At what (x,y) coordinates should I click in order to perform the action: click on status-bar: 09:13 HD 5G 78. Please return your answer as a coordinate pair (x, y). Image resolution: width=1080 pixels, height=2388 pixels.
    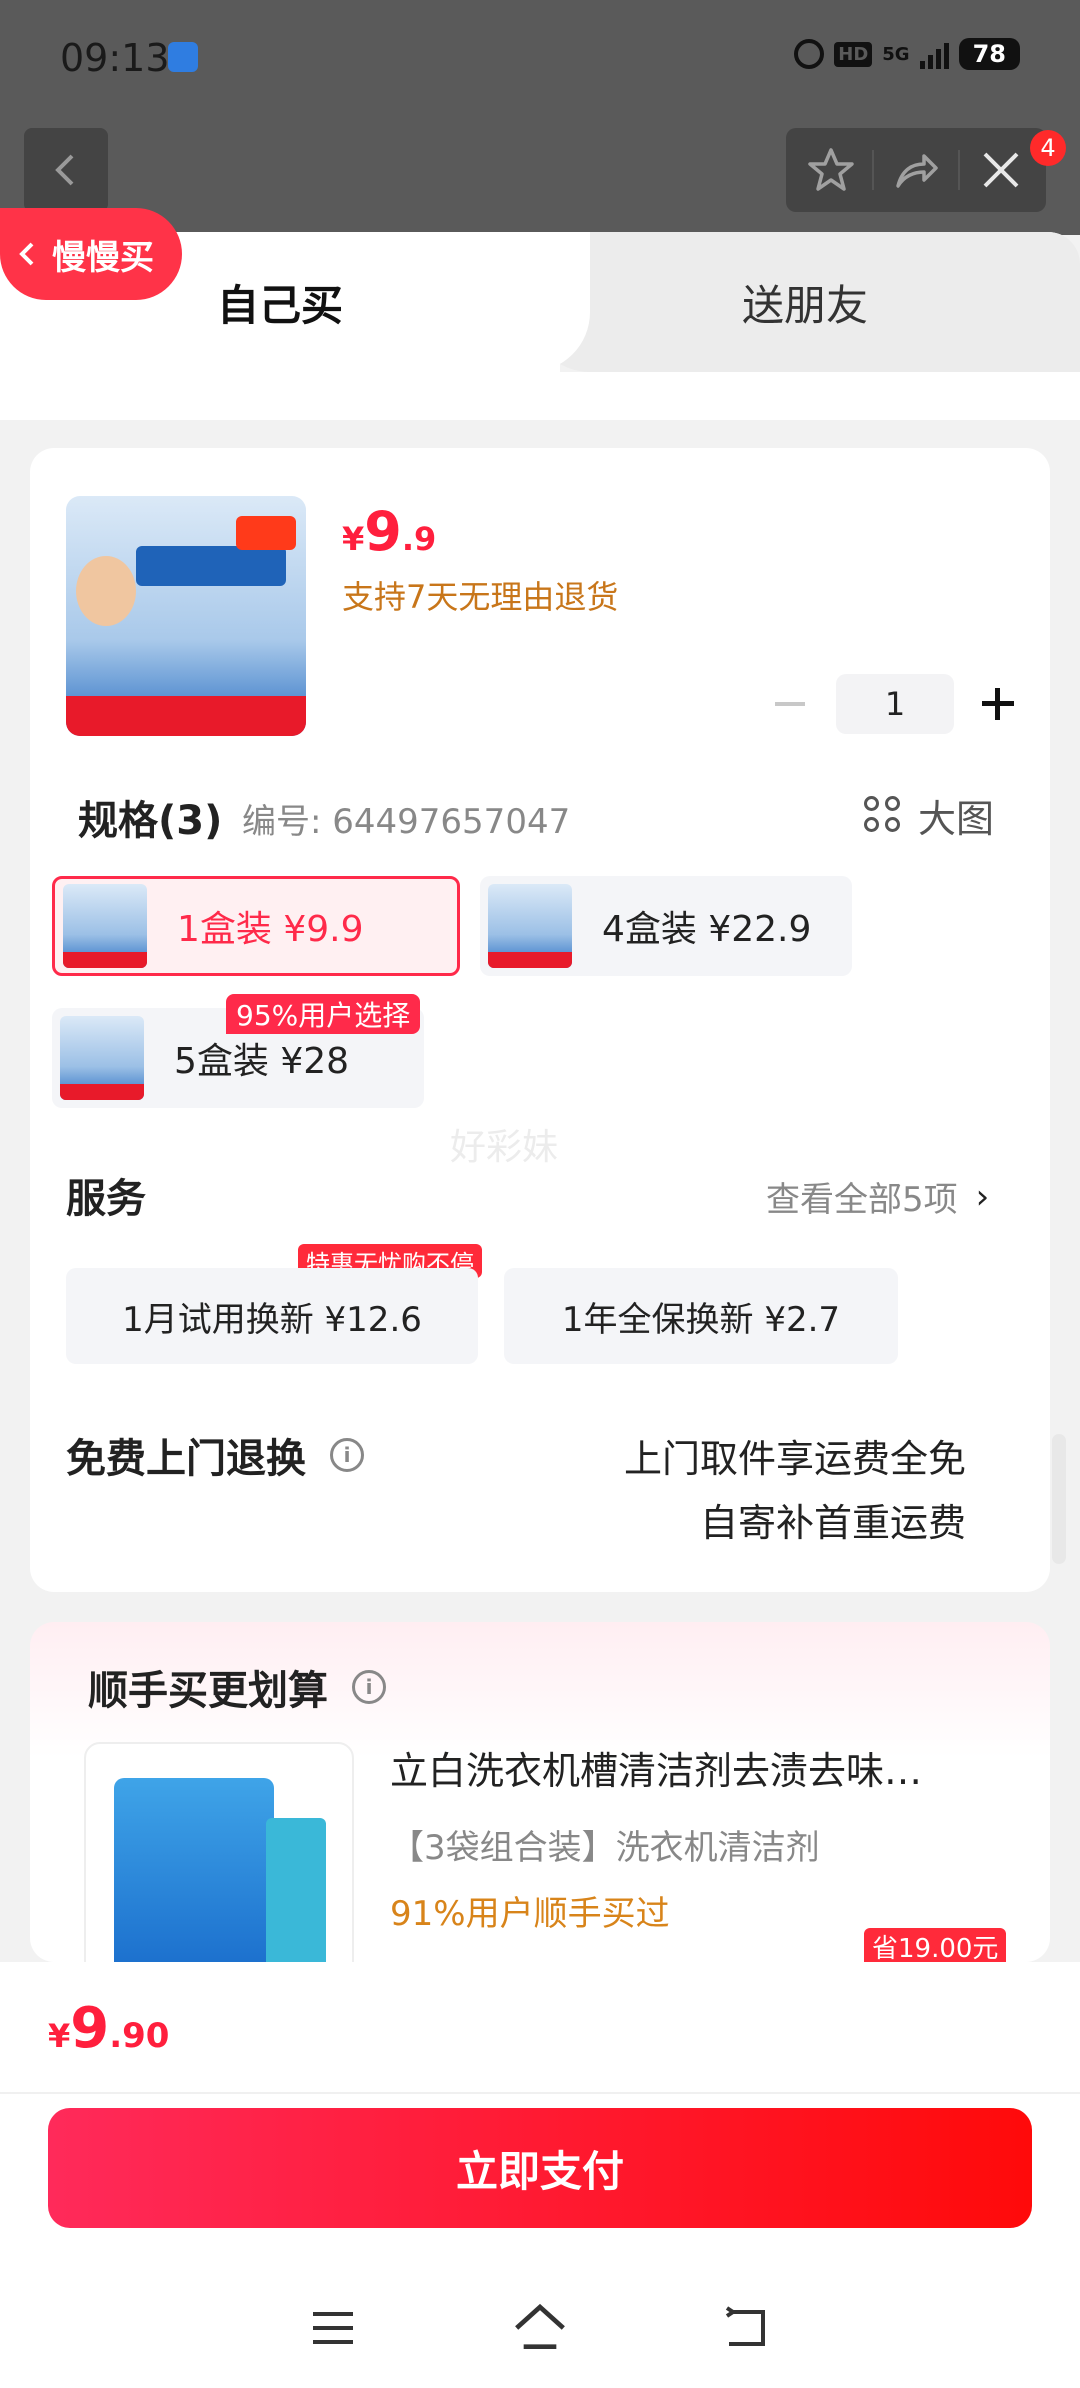
    Looking at the image, I should click on (540, 59).